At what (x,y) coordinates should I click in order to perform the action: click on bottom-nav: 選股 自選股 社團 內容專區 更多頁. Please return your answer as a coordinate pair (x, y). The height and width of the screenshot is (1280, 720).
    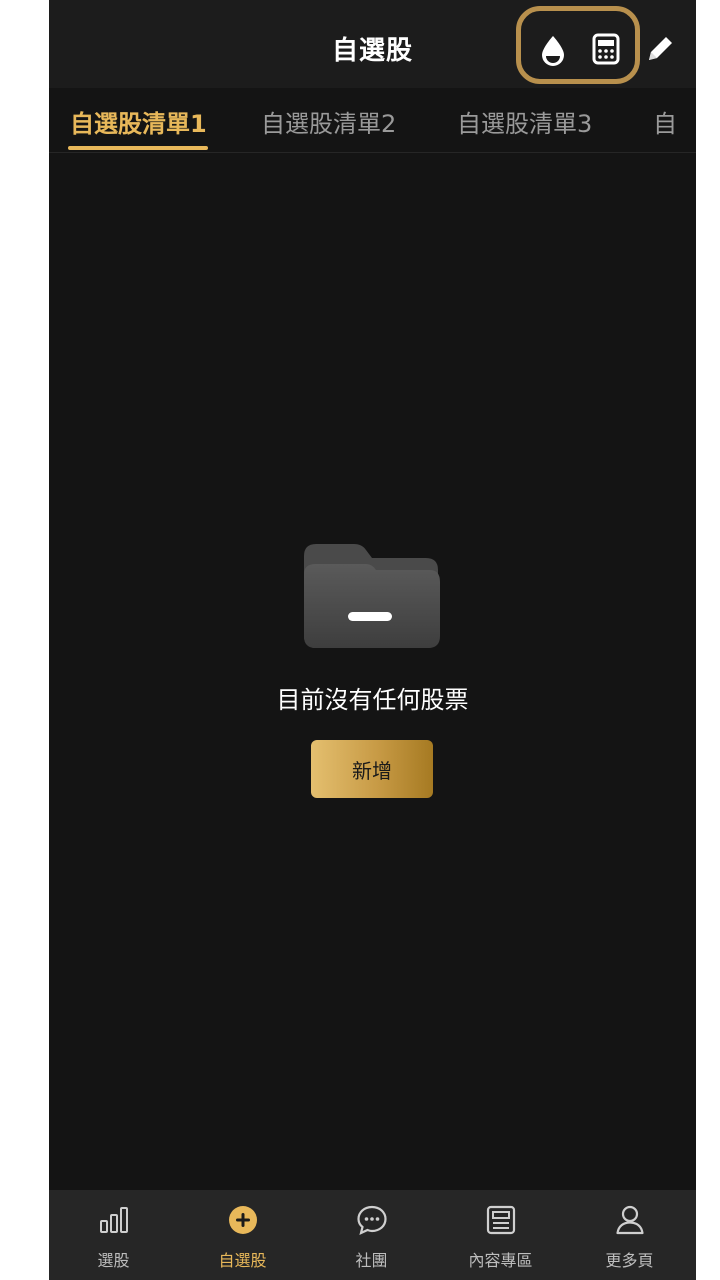
    Looking at the image, I should click on (372, 1235).